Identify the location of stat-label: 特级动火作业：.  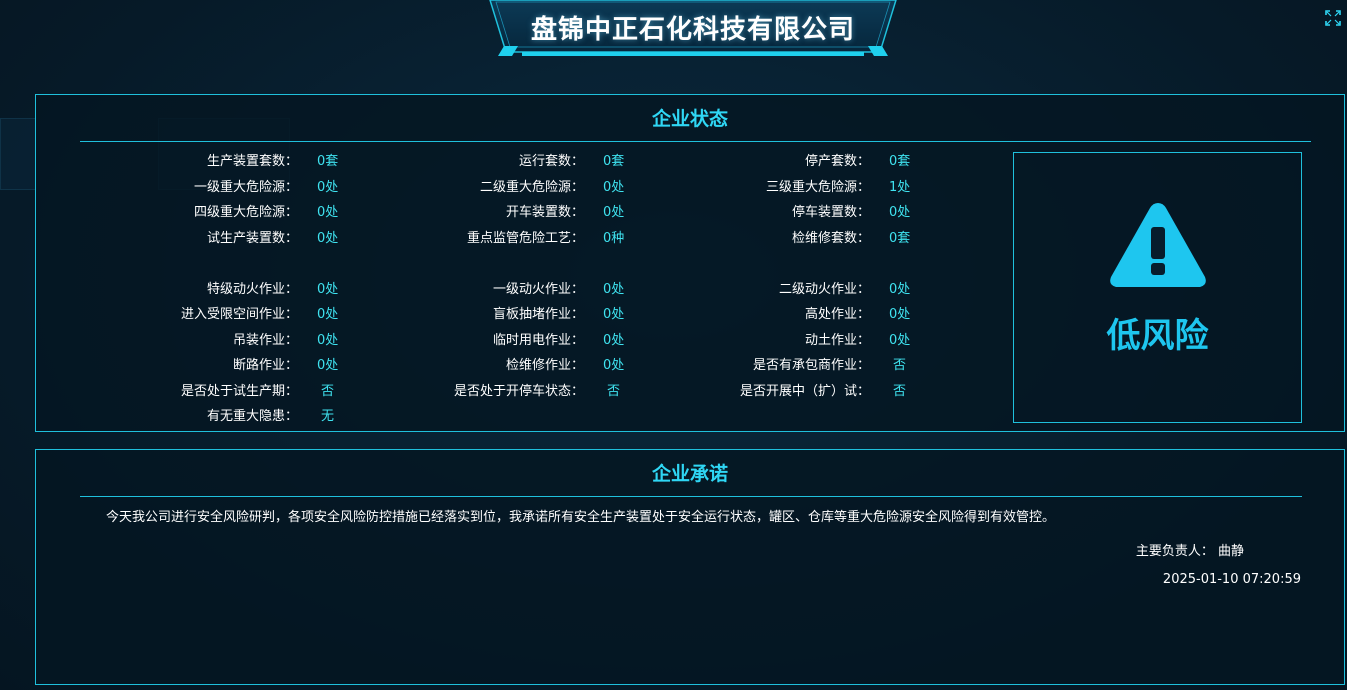
(252, 289).